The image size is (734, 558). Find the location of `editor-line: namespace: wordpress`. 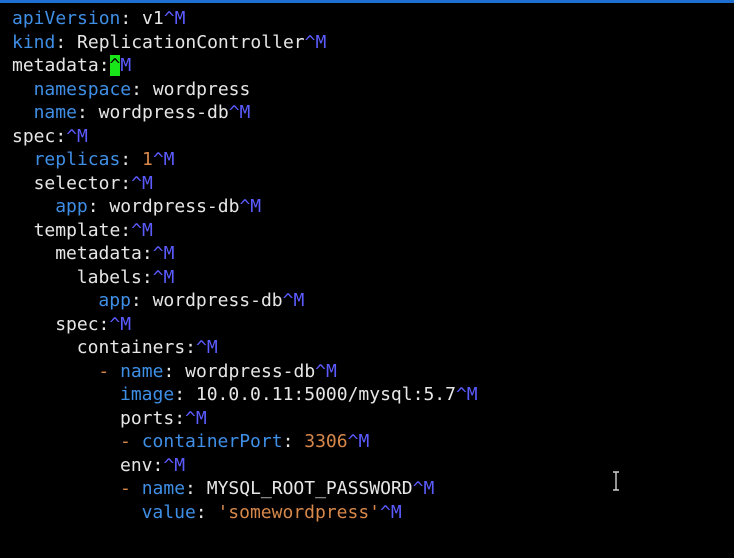

editor-line: namespace: wordpress is located at coordinates (245, 90).